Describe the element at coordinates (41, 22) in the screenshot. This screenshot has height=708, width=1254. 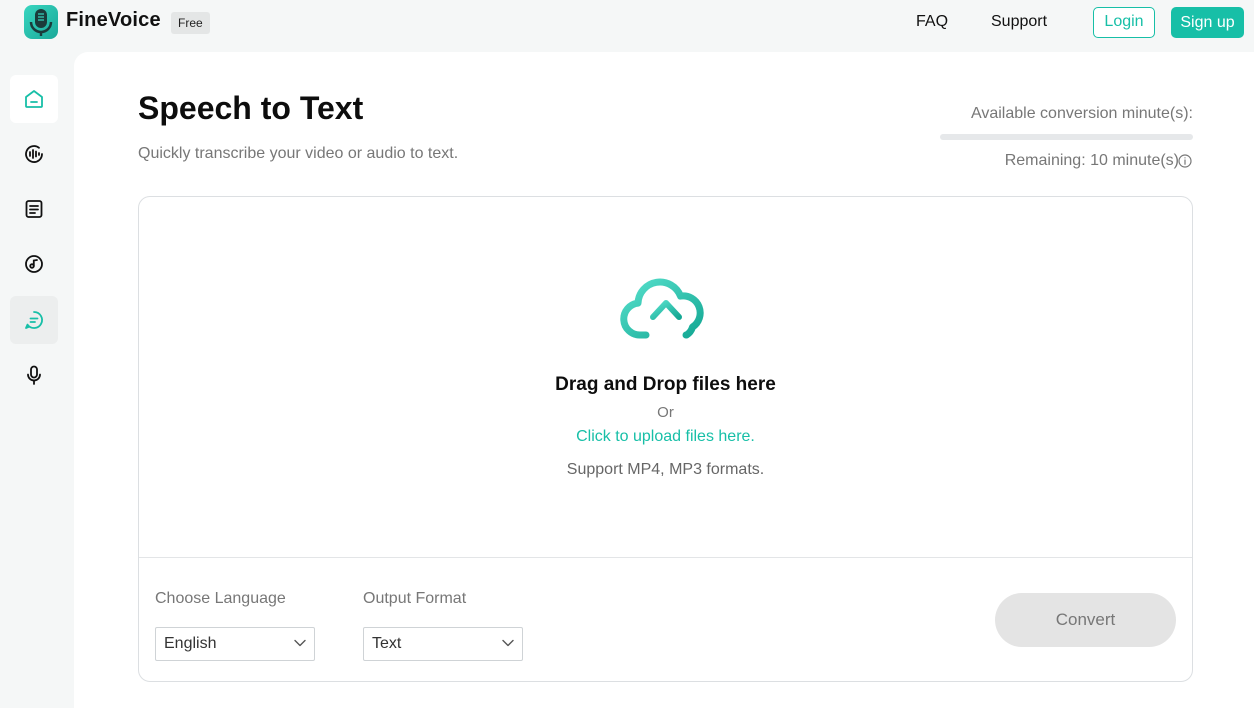
I see `finevoice-logo-icon` at that location.